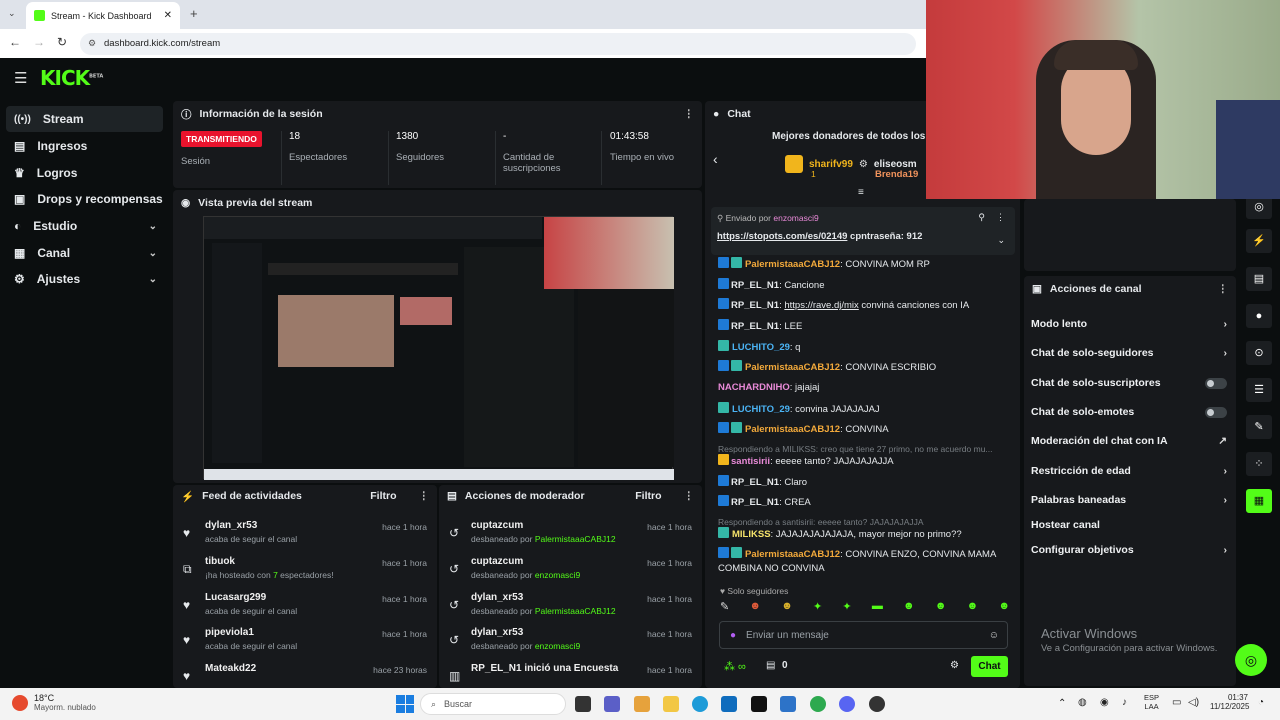  Describe the element at coordinates (1151, 702) in the screenshot. I see `language-indicator: ESP LAA` at that location.